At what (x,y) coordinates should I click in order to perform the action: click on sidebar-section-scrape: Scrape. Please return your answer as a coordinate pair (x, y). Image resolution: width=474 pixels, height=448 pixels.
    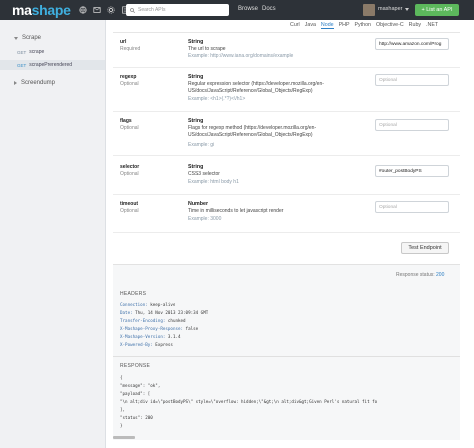
    Looking at the image, I should click on (27, 38).